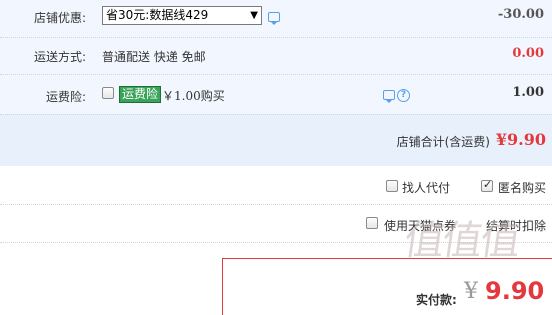 The image size is (552, 315). What do you see at coordinates (403, 95) in the screenshot?
I see `help-icon: ?` at bounding box center [403, 95].